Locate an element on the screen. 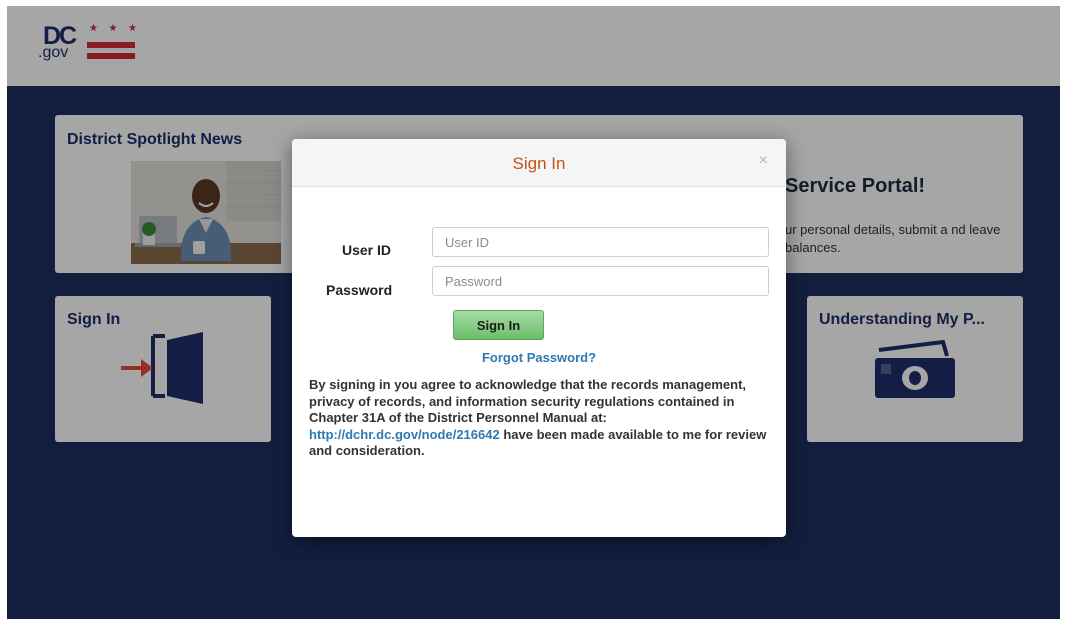  close-icon: × is located at coordinates (763, 161).